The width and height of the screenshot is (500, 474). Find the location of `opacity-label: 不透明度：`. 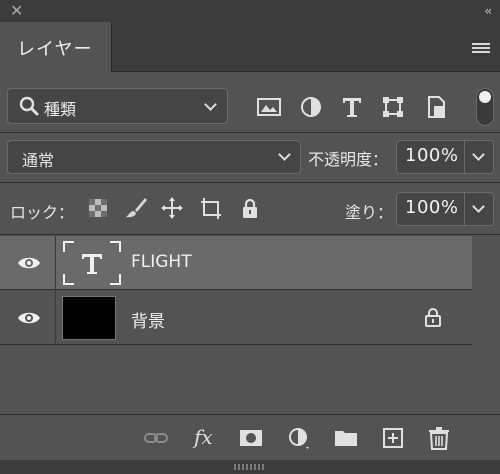

opacity-label: 不透明度： is located at coordinates (348, 159).